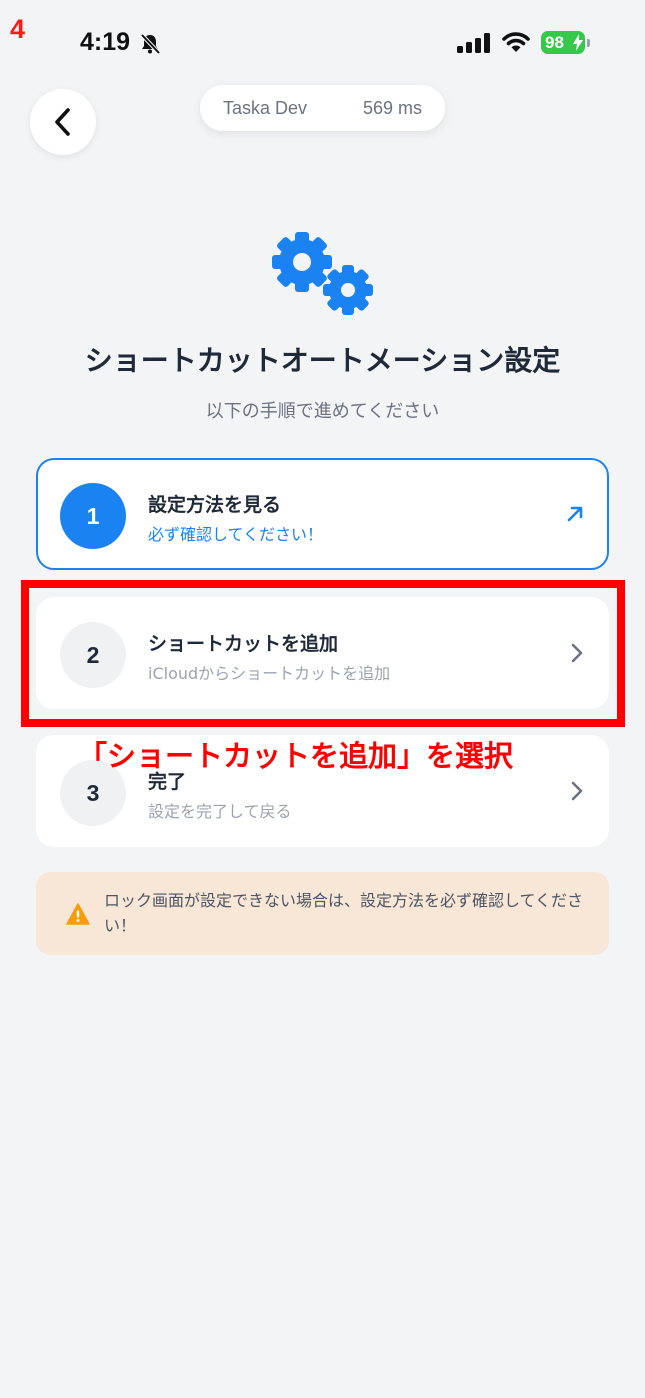  Describe the element at coordinates (322, 108) in the screenshot. I see `dev-overlay-pill: Taska Dev 569 ms` at that location.